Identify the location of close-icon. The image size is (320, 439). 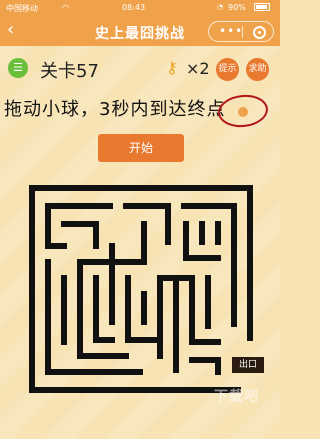
(259, 32).